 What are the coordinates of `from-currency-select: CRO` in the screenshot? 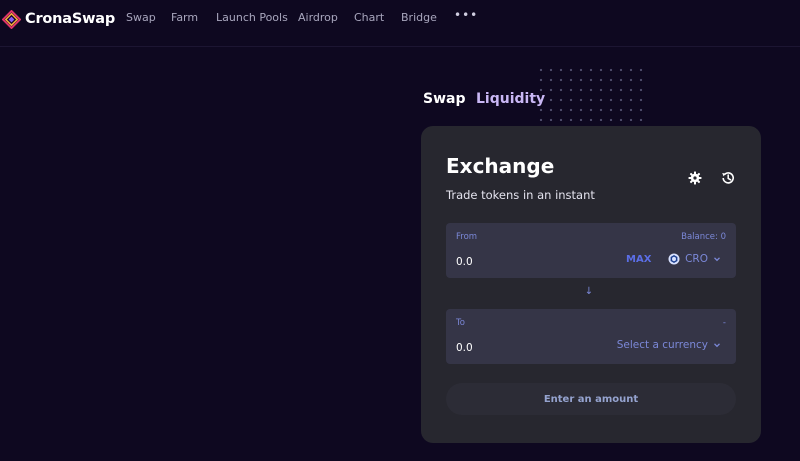 It's located at (694, 259).